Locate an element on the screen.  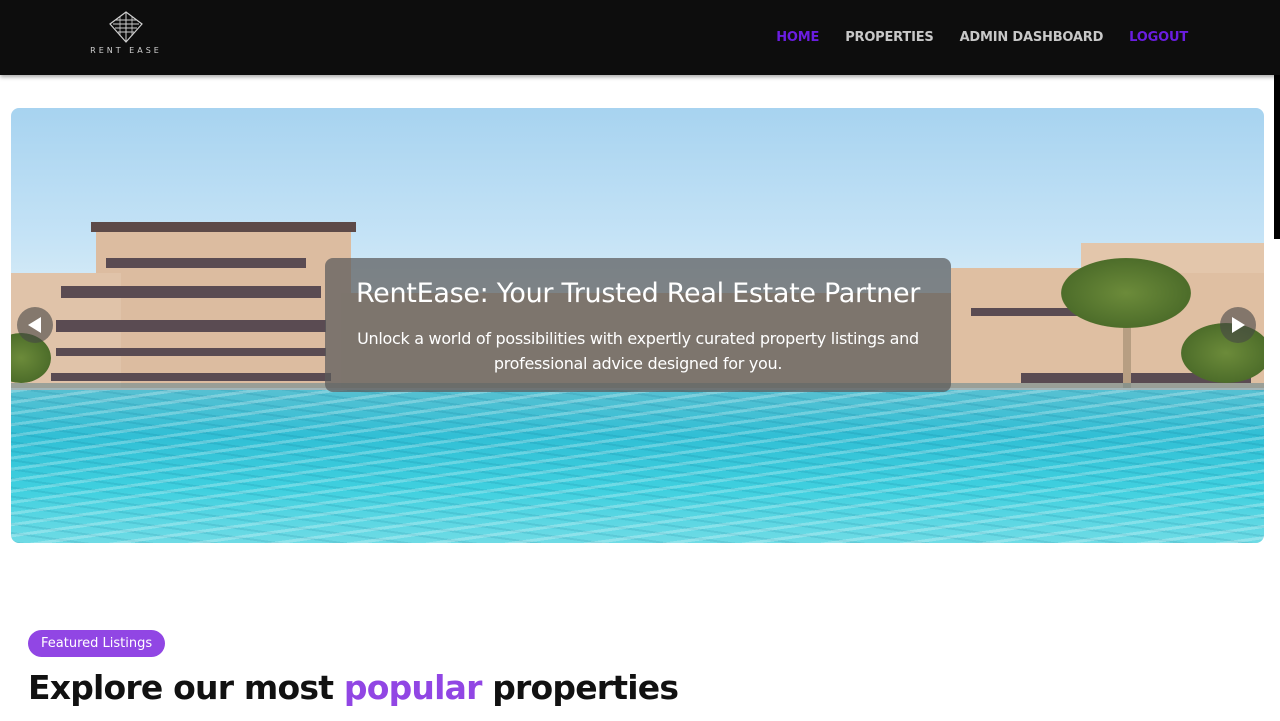
headline-highlight: popular is located at coordinates (412, 687).